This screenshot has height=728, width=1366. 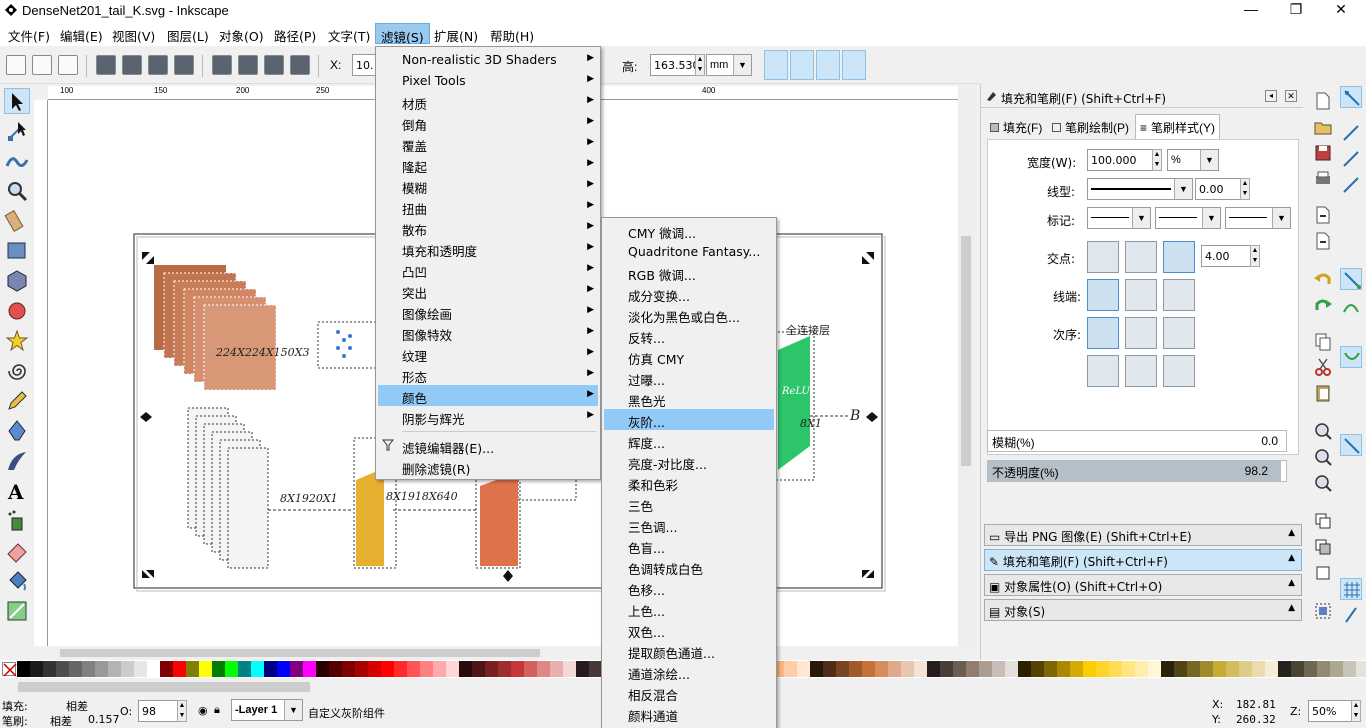 What do you see at coordinates (1137, 441) in the screenshot?
I see `blur-slider: 模糊(%) 0.0` at bounding box center [1137, 441].